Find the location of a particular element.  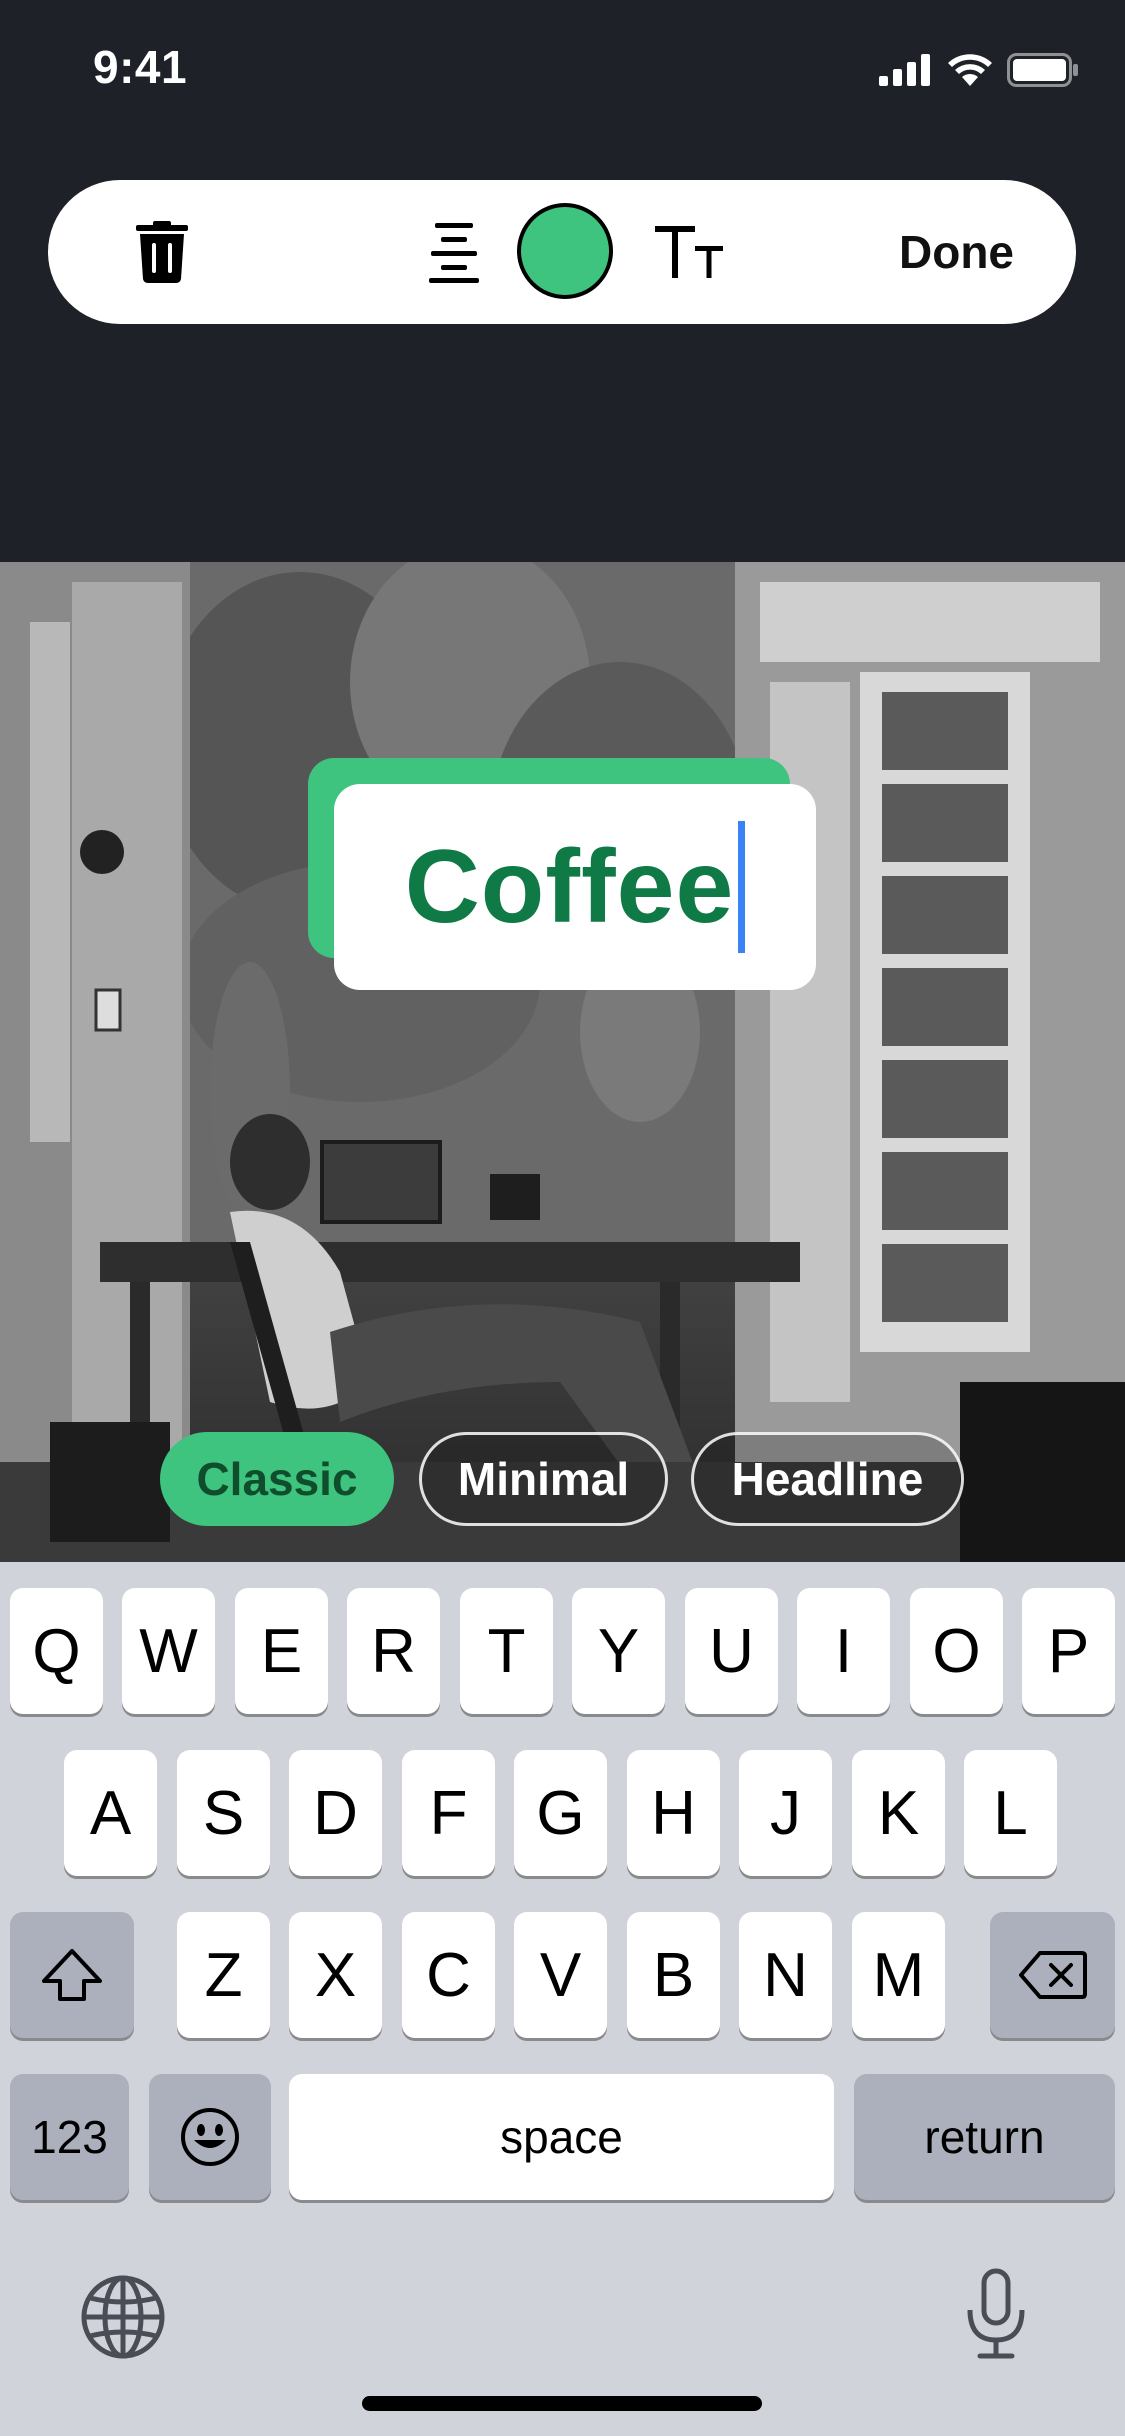

key-d: D is located at coordinates (335, 1813).